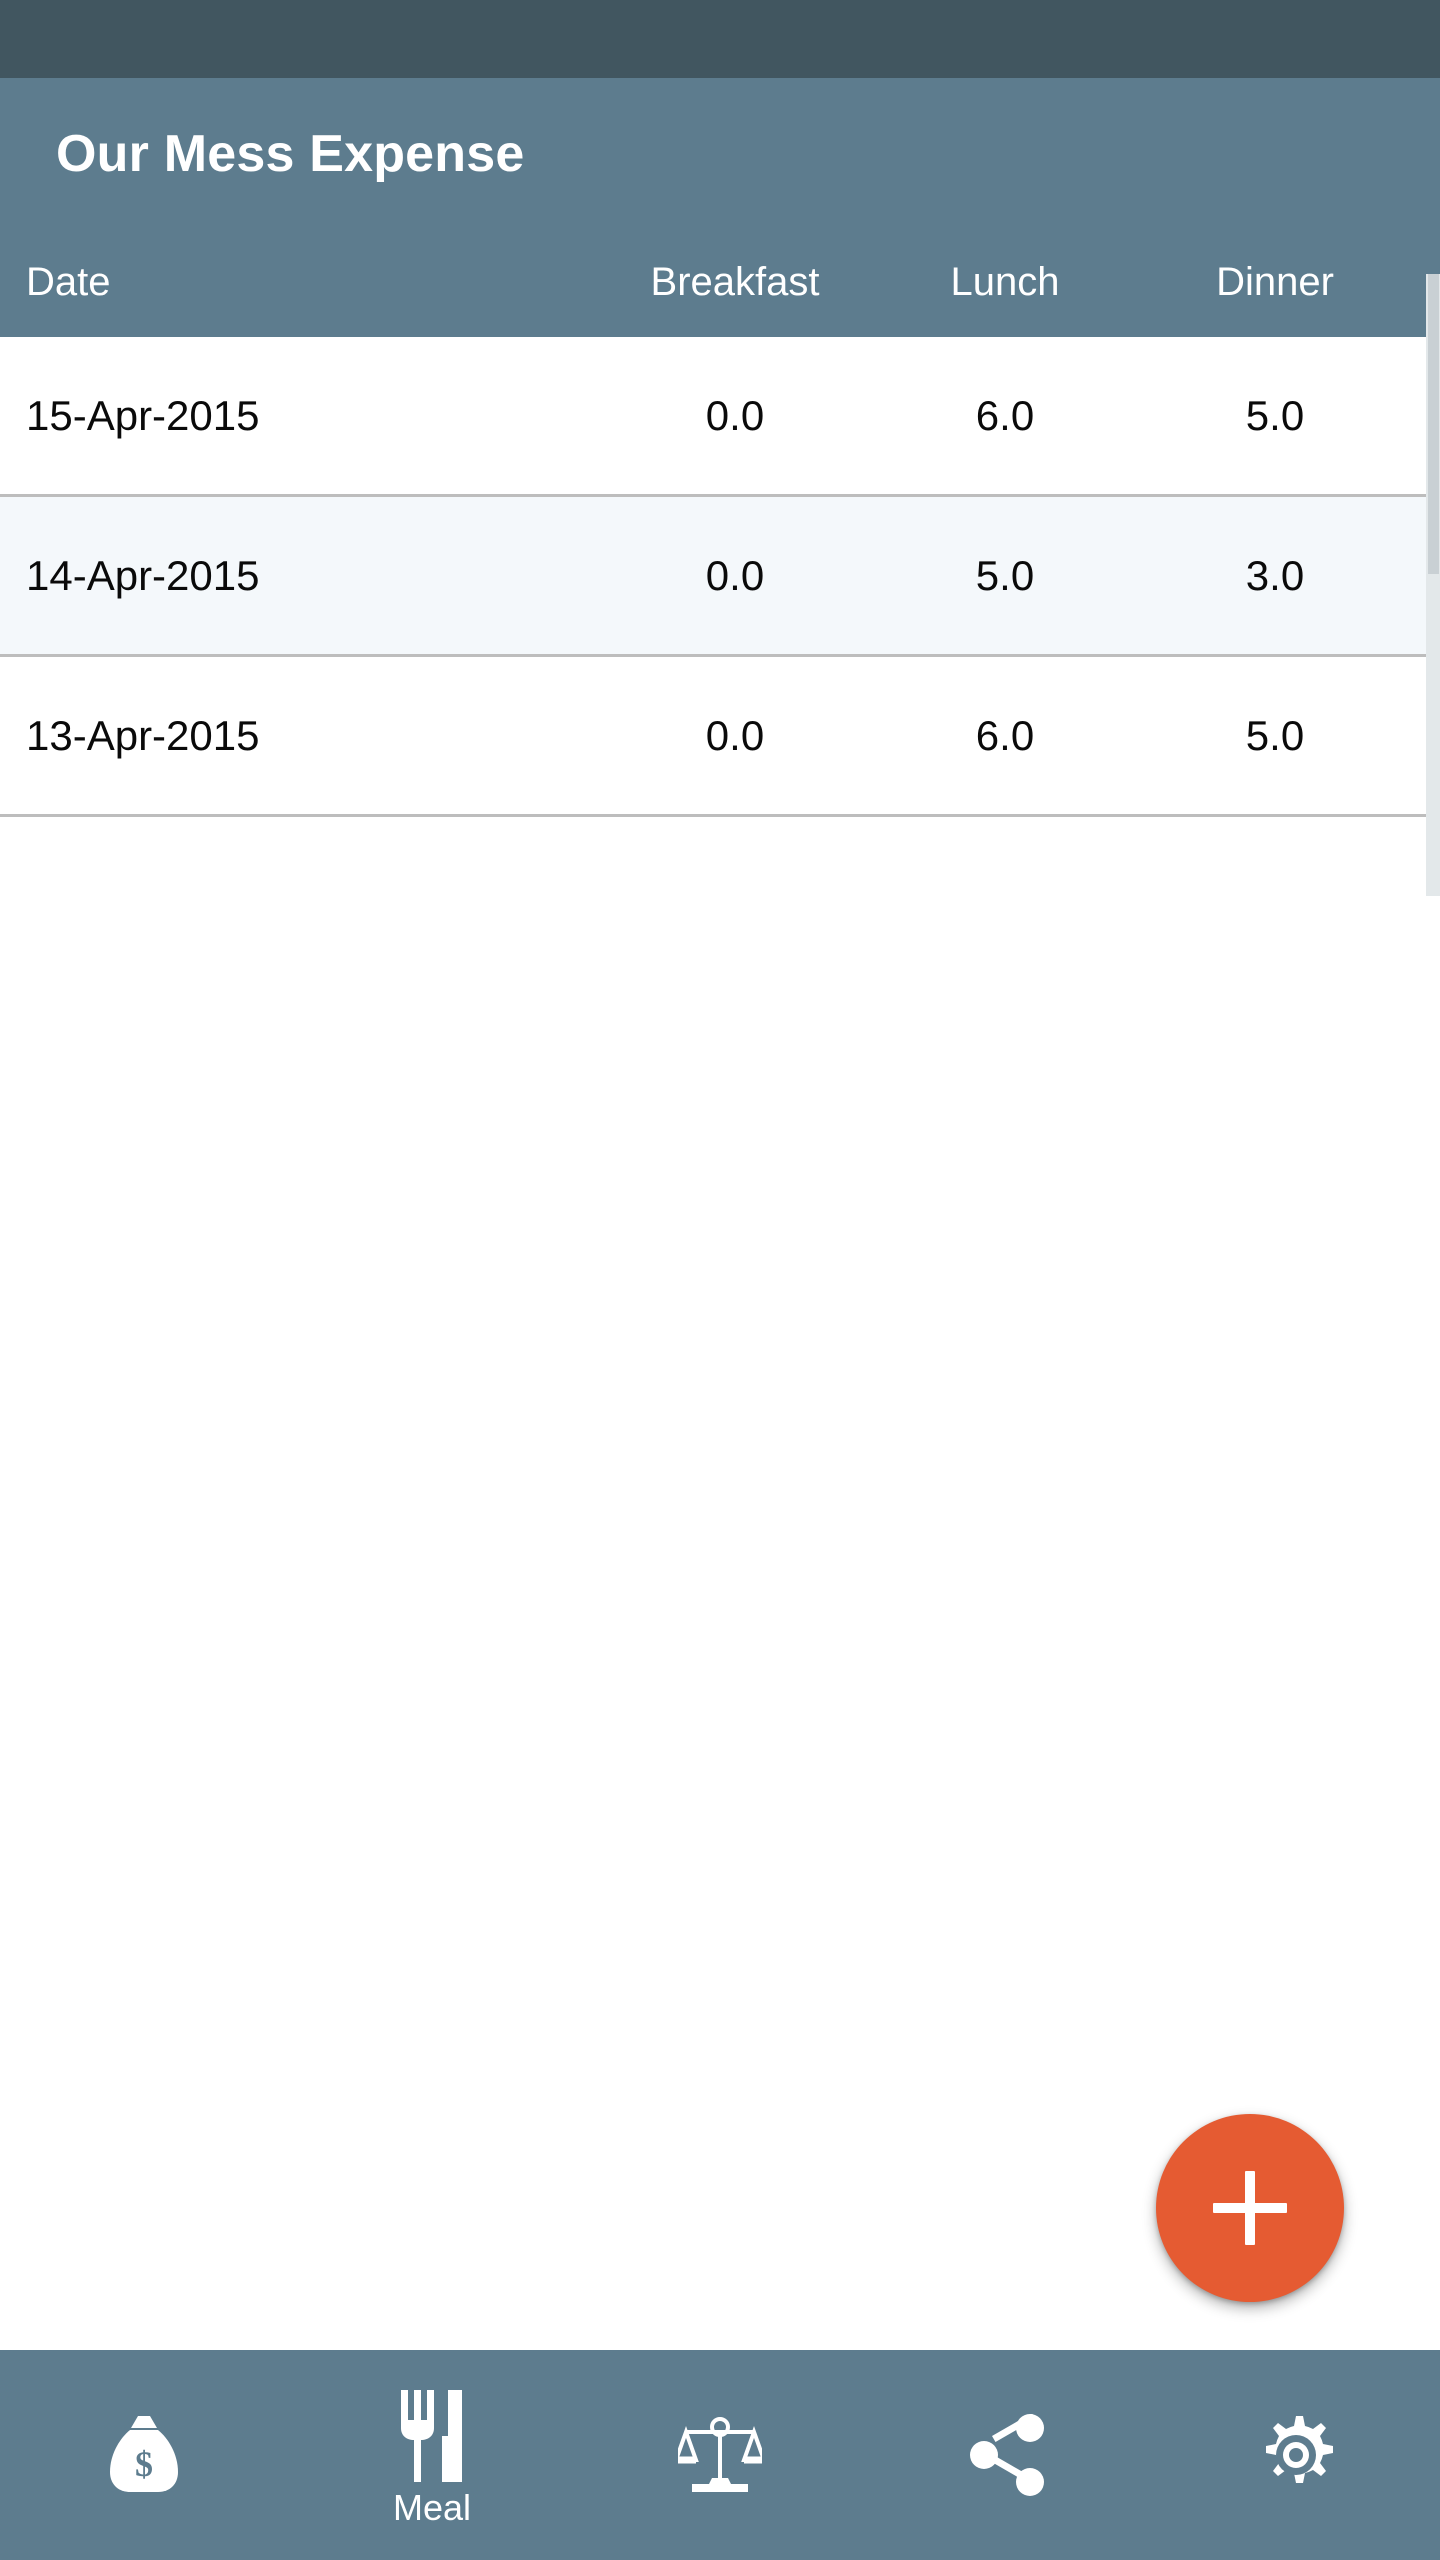 Image resolution: width=1440 pixels, height=2560 pixels. I want to click on fork-knife-icon, so click(432, 2436).